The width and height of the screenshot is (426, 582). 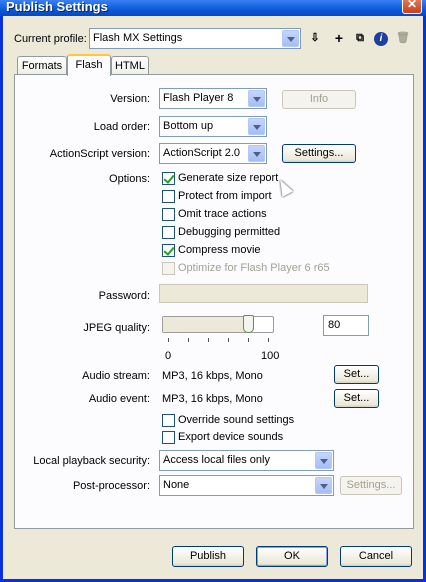 I want to click on post-processor-label: Post-processor:, so click(x=111, y=486).